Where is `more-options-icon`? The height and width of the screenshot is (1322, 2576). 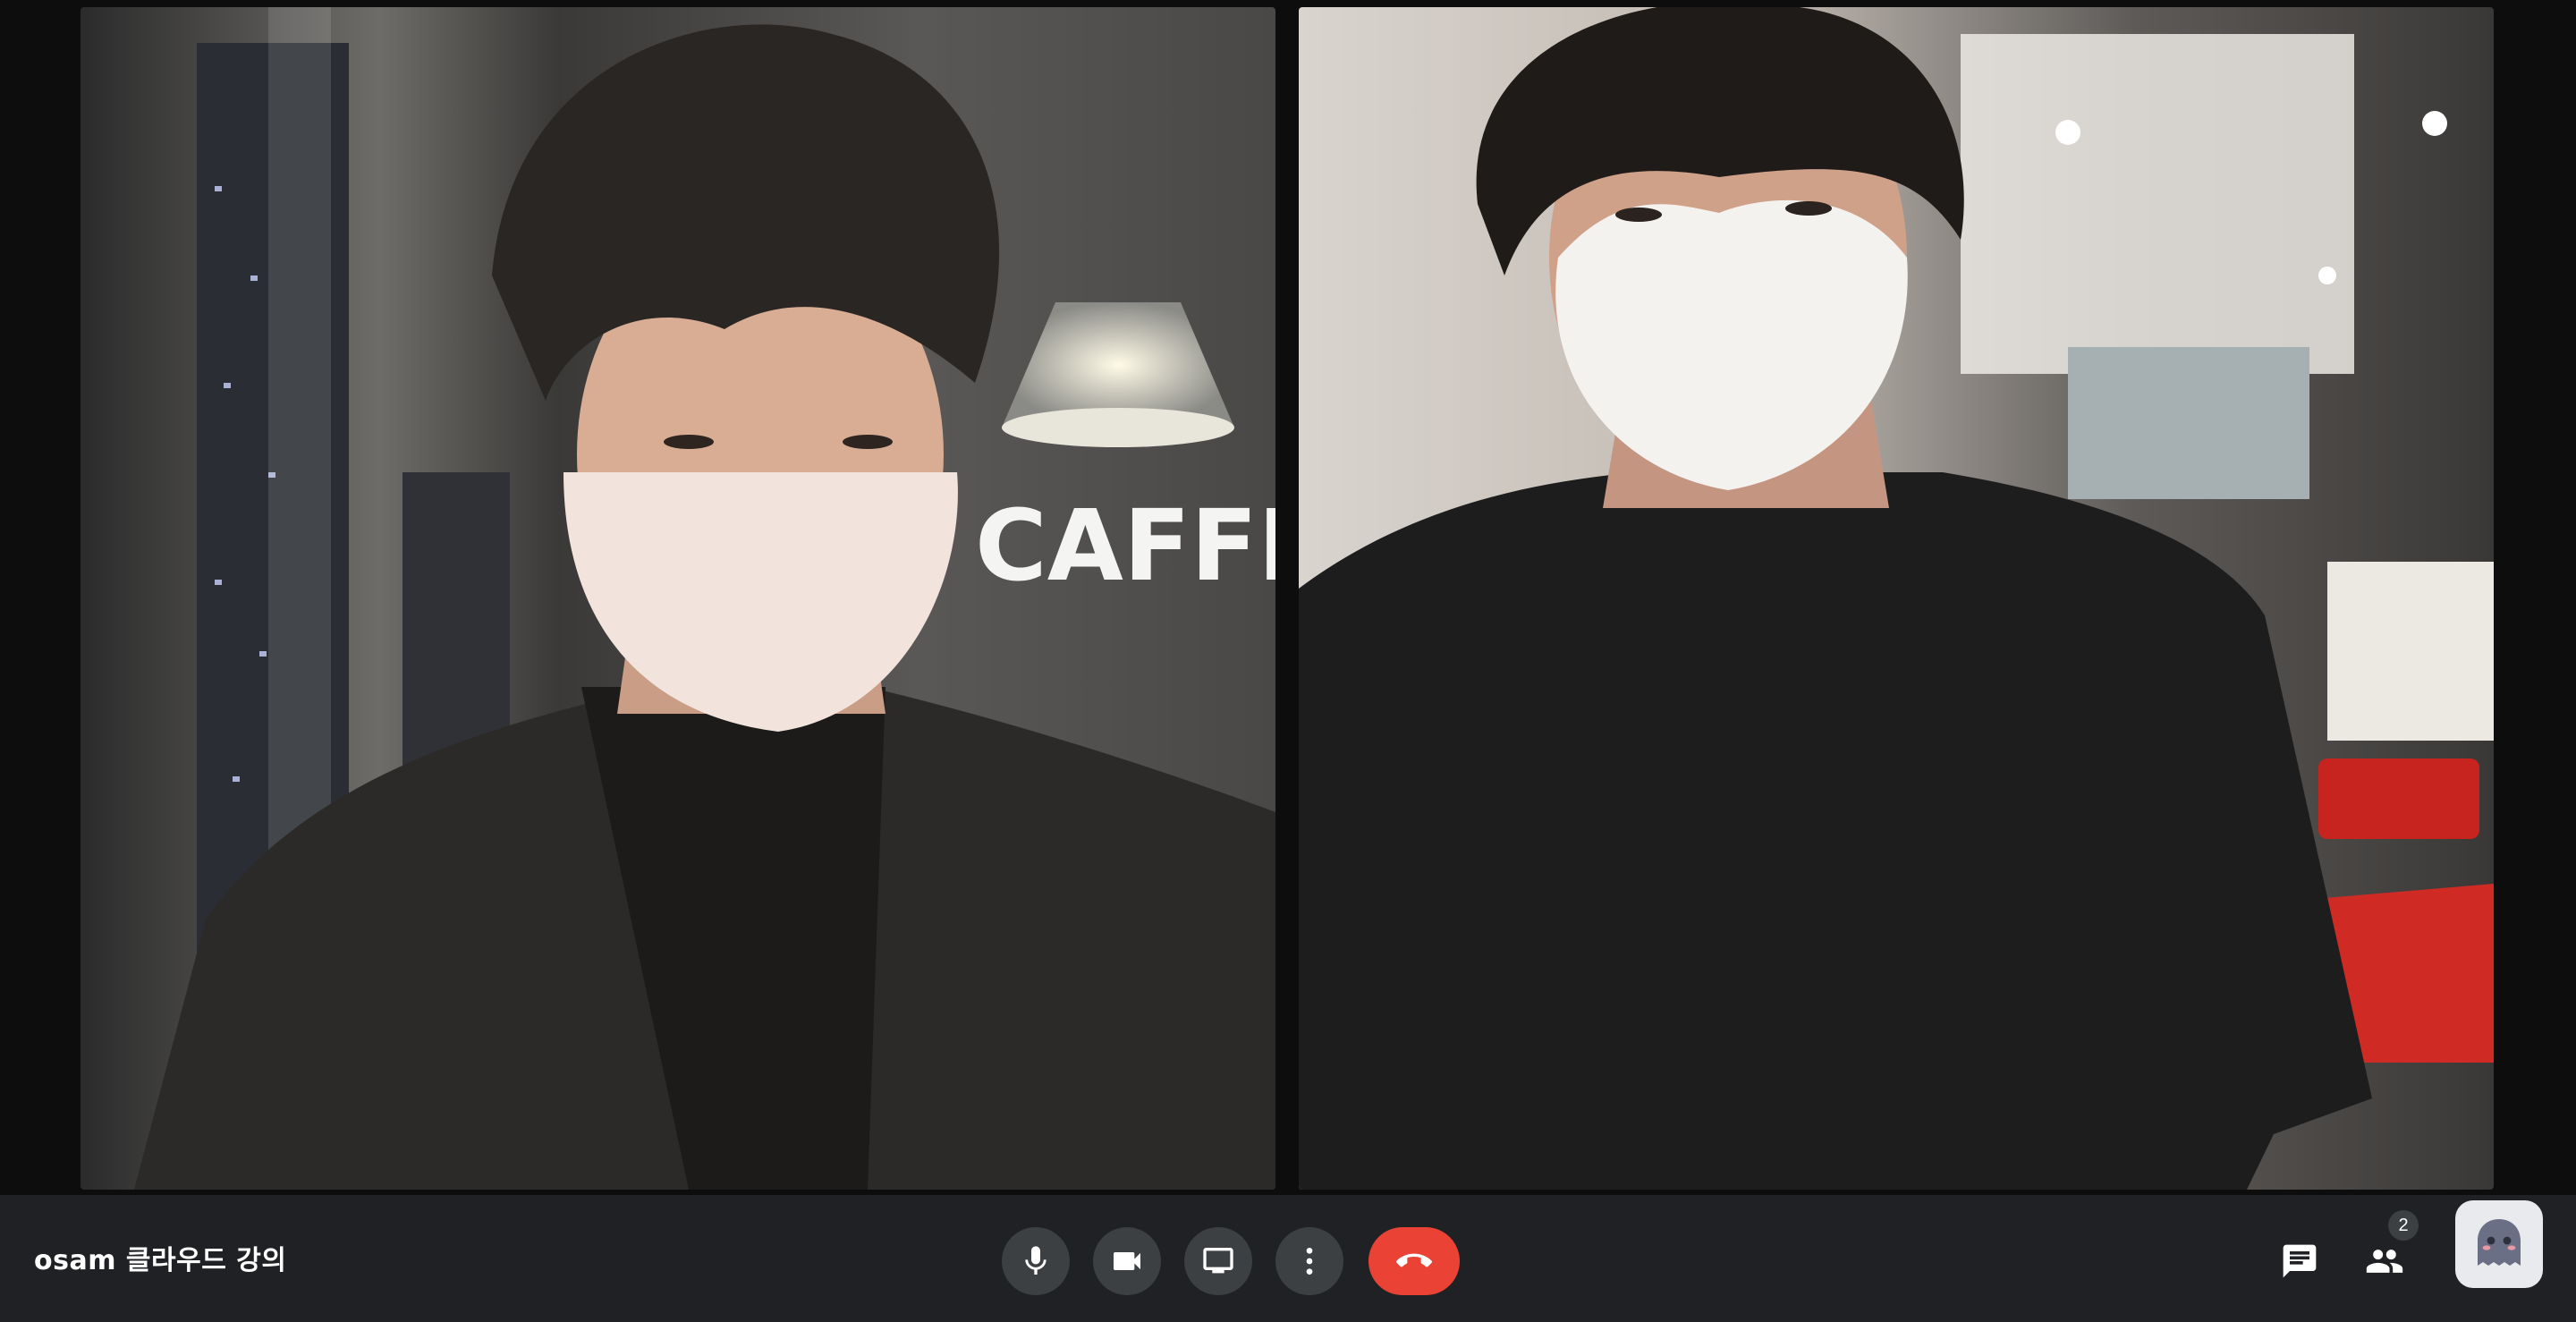
more-options-icon is located at coordinates (1309, 1261).